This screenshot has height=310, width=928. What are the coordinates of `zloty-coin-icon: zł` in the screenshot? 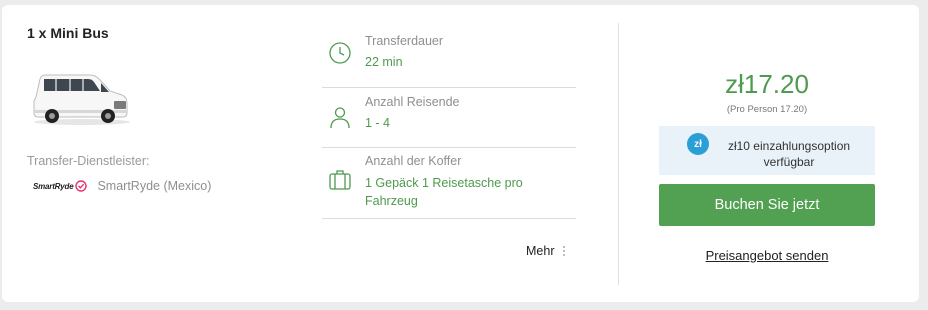 It's located at (698, 144).